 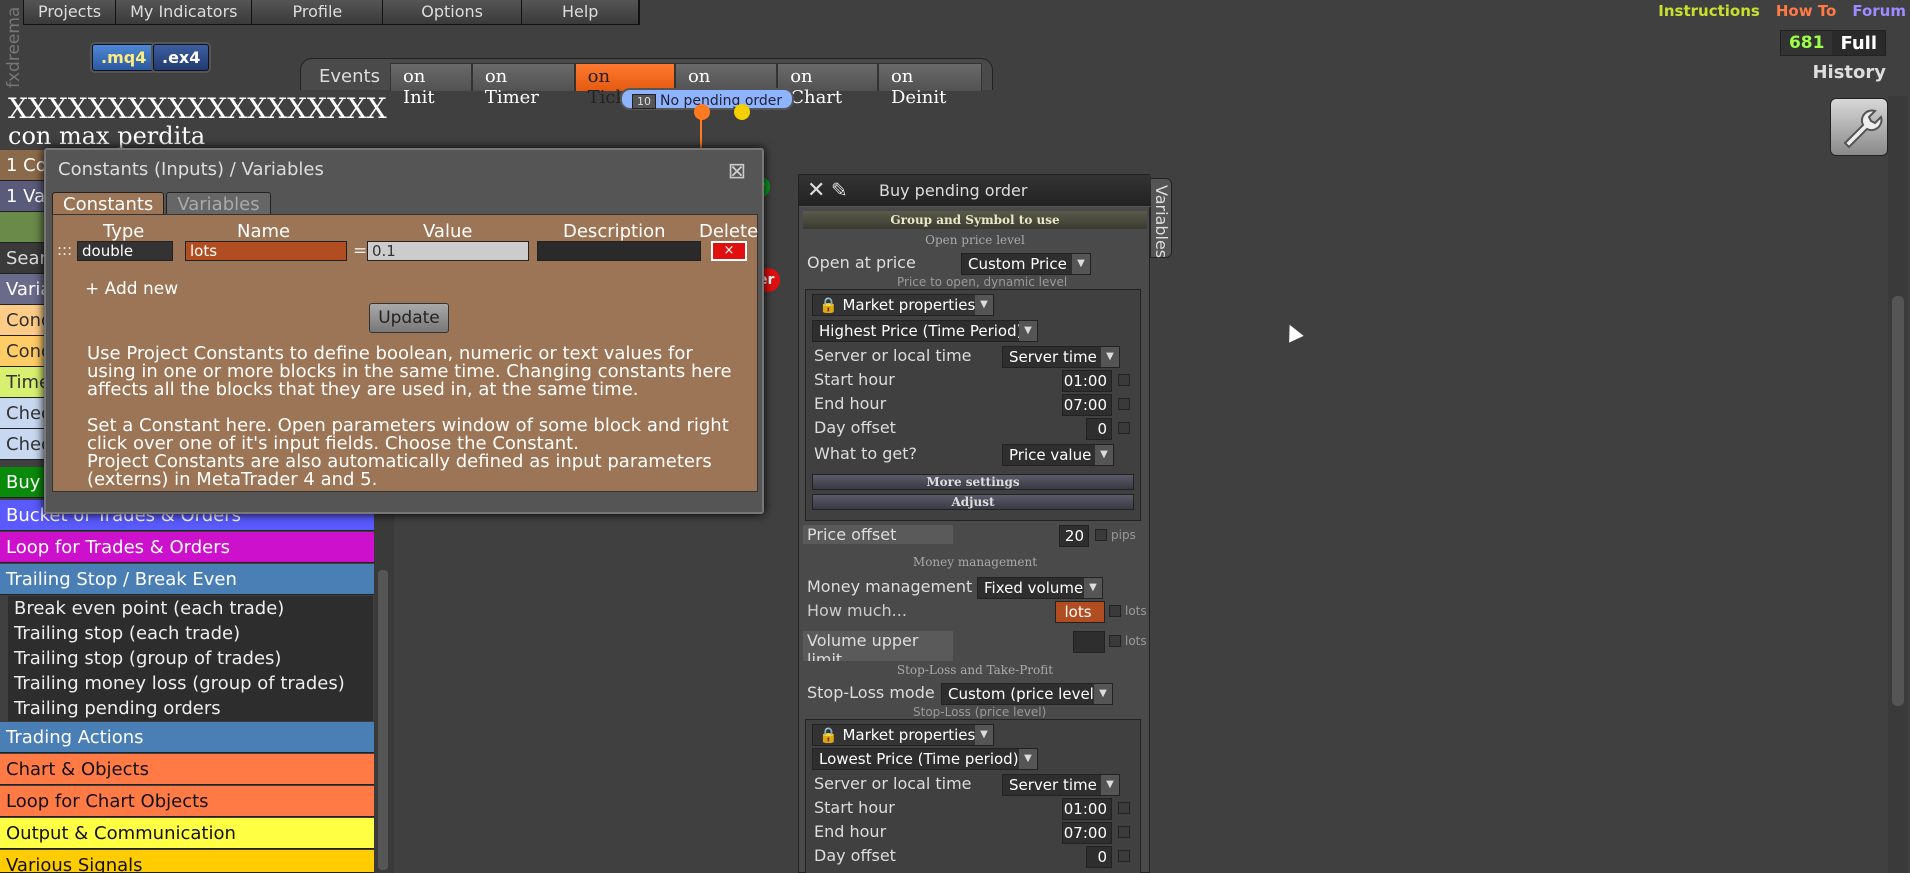 What do you see at coordinates (264, 231) in the screenshot?
I see `col-name: Name` at bounding box center [264, 231].